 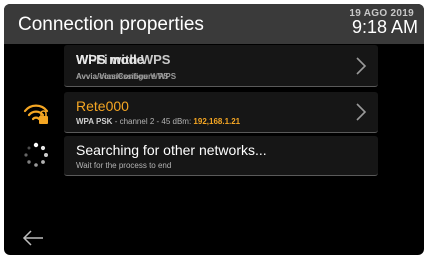 What do you see at coordinates (33, 238) in the screenshot?
I see `back-arrow-icon` at bounding box center [33, 238].